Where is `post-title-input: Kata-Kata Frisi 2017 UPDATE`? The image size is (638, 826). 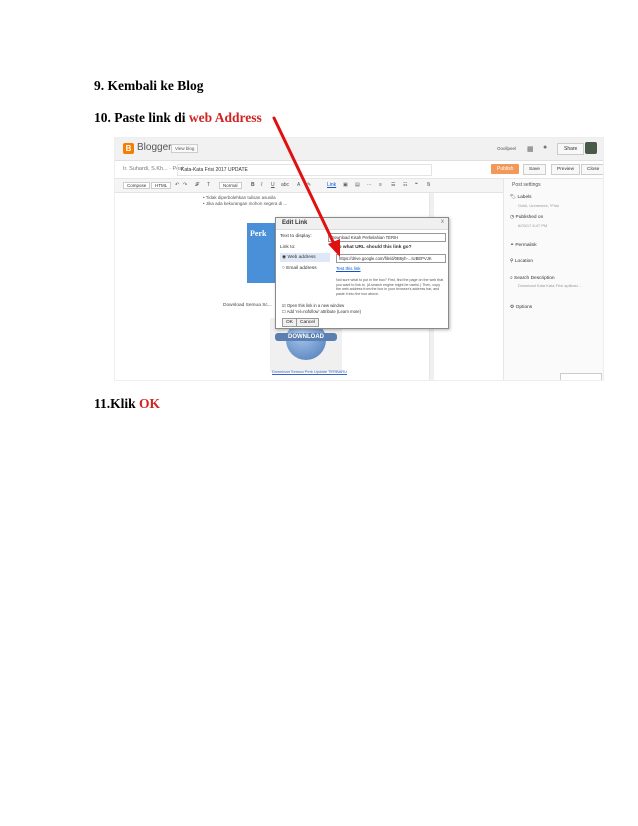 post-title-input: Kata-Kata Frisi 2017 UPDATE is located at coordinates (304, 170).